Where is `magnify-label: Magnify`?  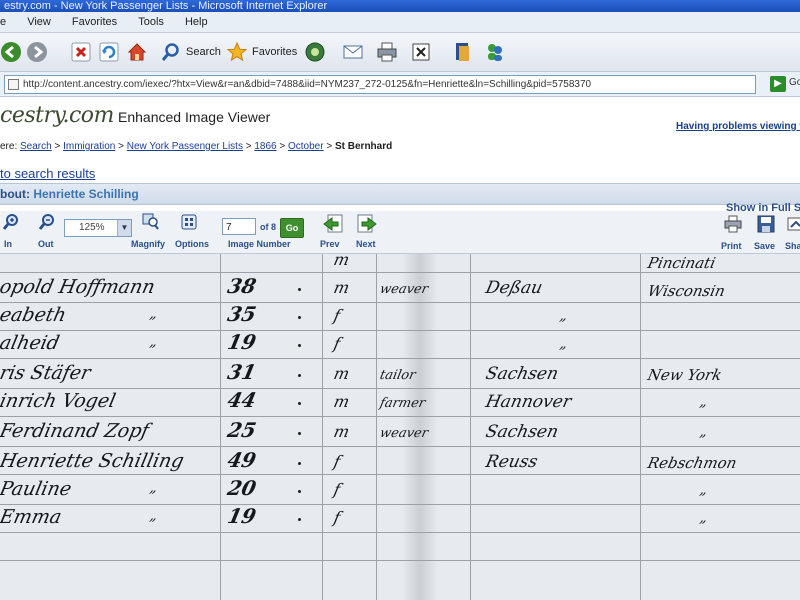 magnify-label: Magnify is located at coordinates (148, 244).